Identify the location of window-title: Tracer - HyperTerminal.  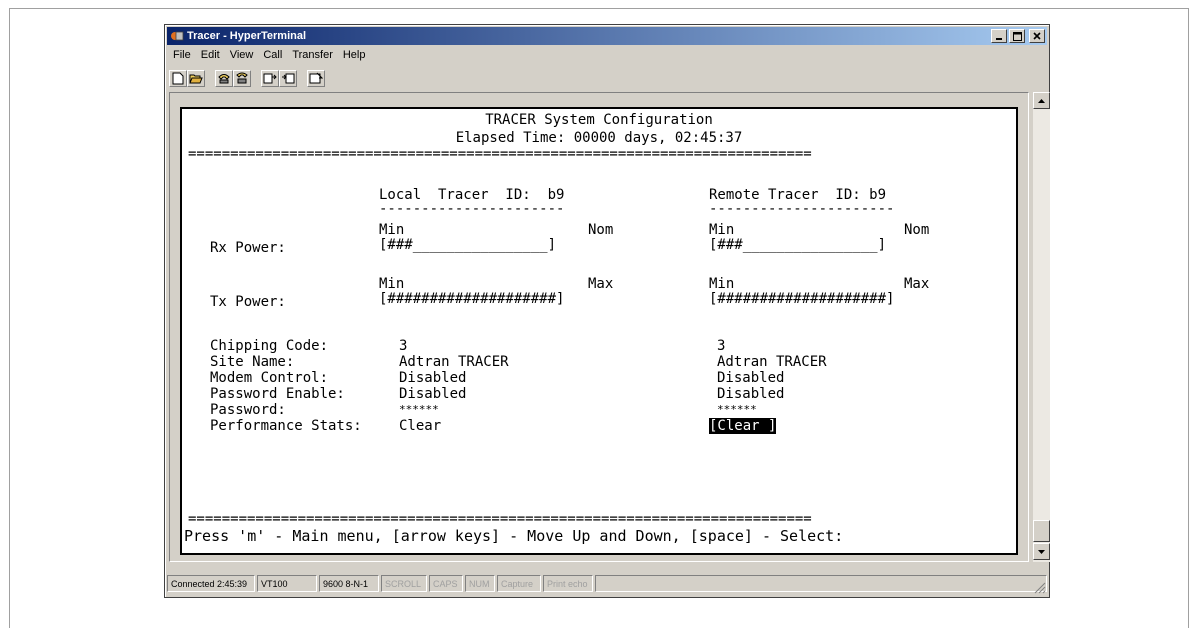
(247, 36).